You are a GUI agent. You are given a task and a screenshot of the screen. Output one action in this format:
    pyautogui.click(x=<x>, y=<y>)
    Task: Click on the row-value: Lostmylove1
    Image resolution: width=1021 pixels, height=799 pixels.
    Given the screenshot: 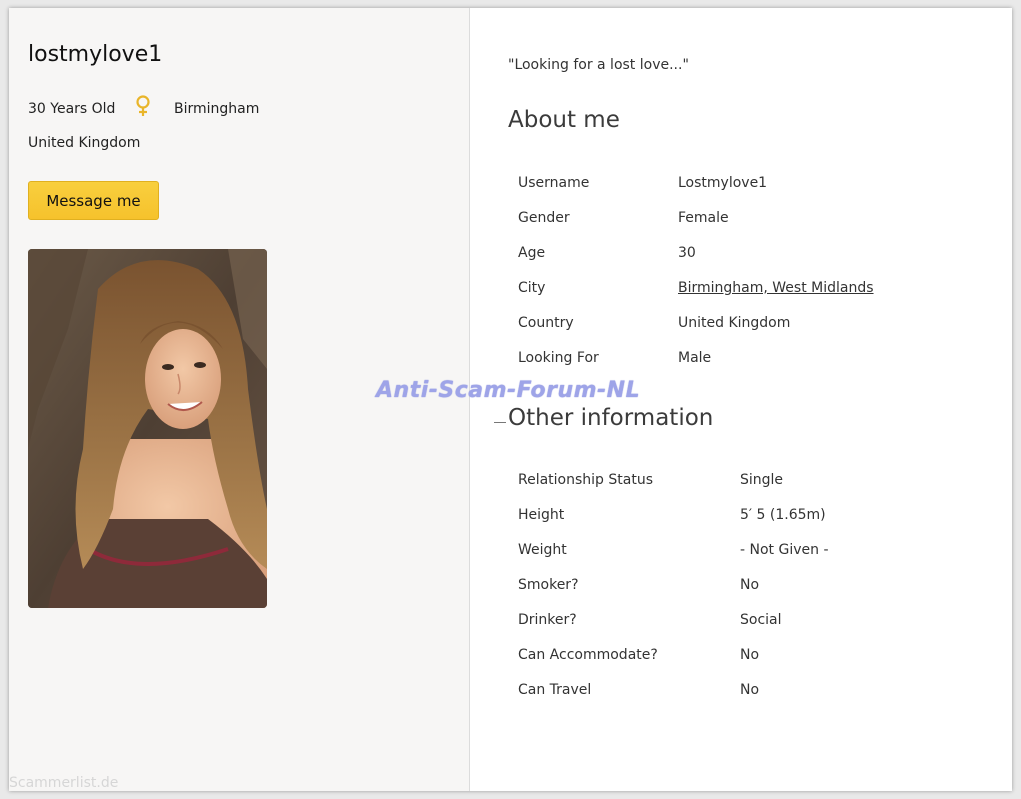 What is the action you would take?
    pyautogui.click(x=723, y=183)
    